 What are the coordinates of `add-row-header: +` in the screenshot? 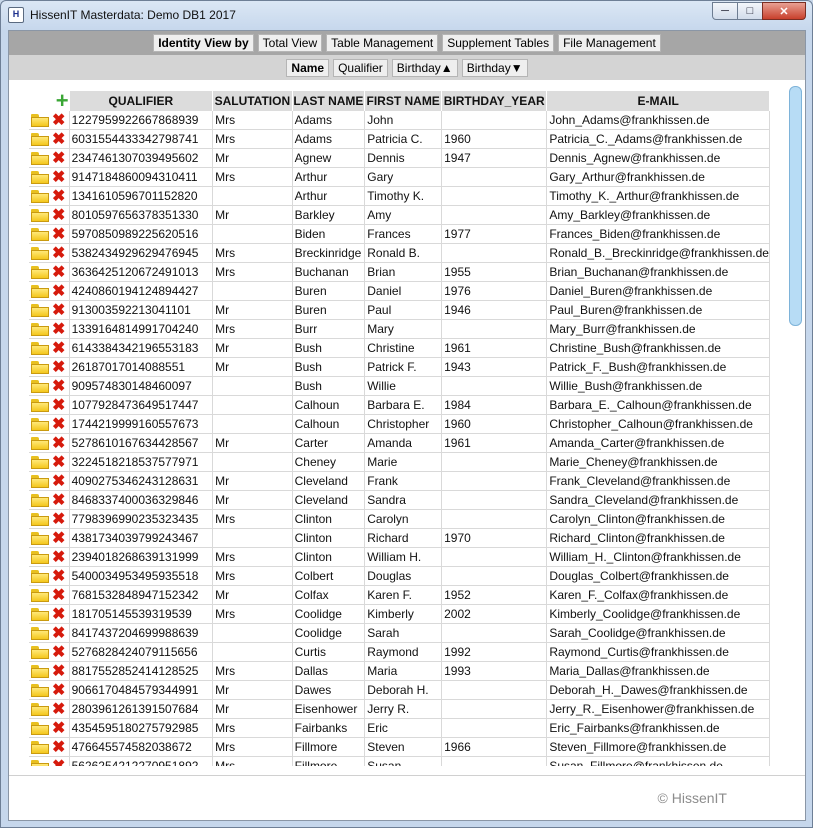 It's located at (49, 101).